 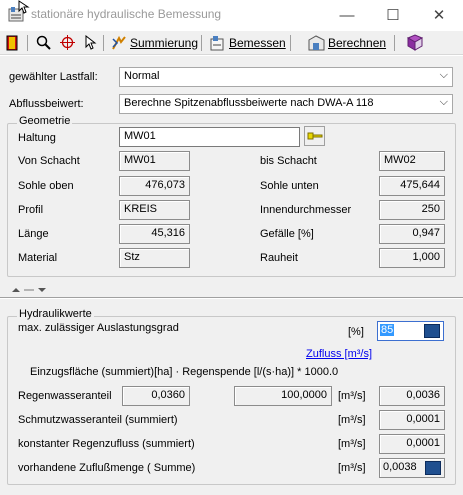 What do you see at coordinates (31, 210) in the screenshot?
I see `profil-label: Profil` at bounding box center [31, 210].